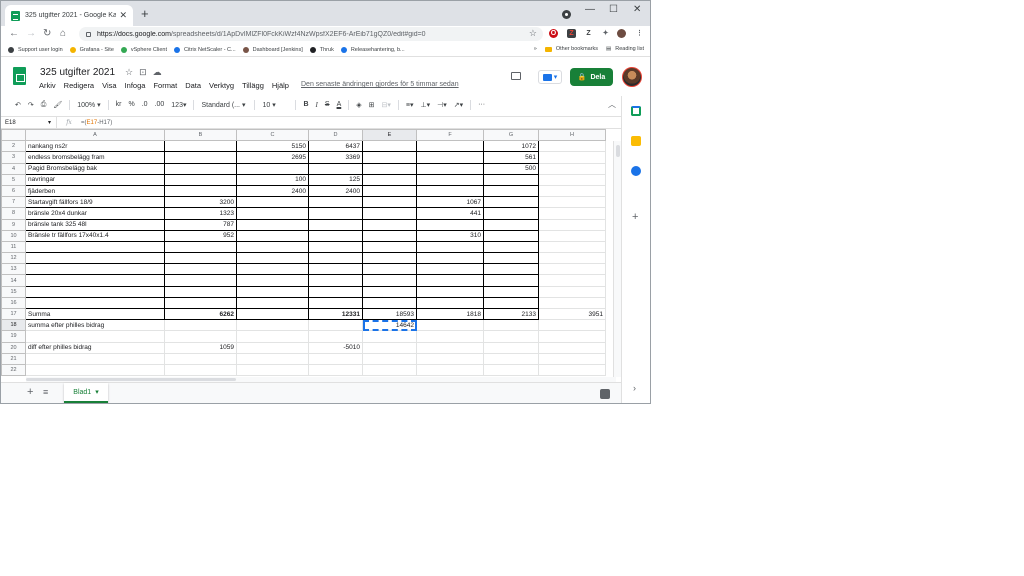 The image size is (1024, 576). Describe the element at coordinates (145, 13) in the screenshot. I see `new-tab-icon: +` at that location.